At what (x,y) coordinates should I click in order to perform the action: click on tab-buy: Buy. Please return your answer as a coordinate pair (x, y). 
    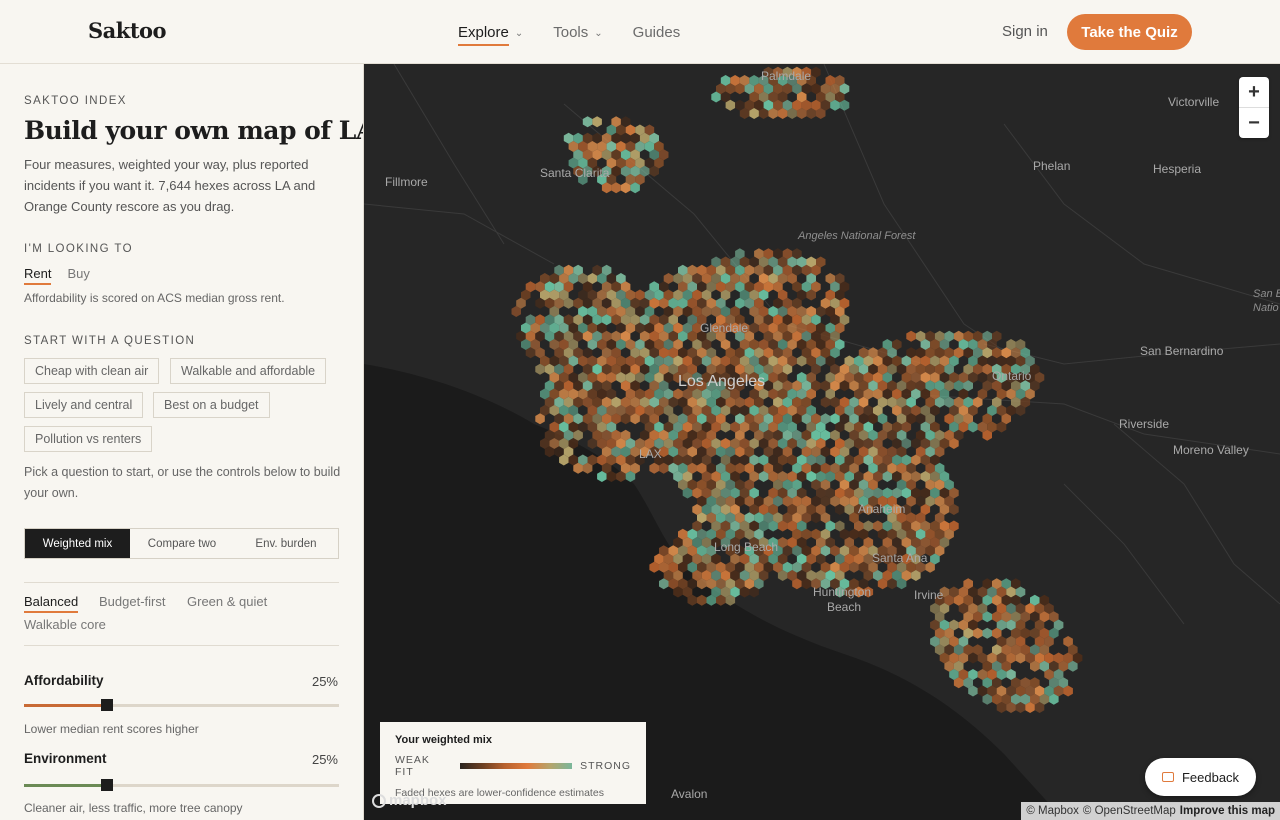
    Looking at the image, I should click on (78, 275).